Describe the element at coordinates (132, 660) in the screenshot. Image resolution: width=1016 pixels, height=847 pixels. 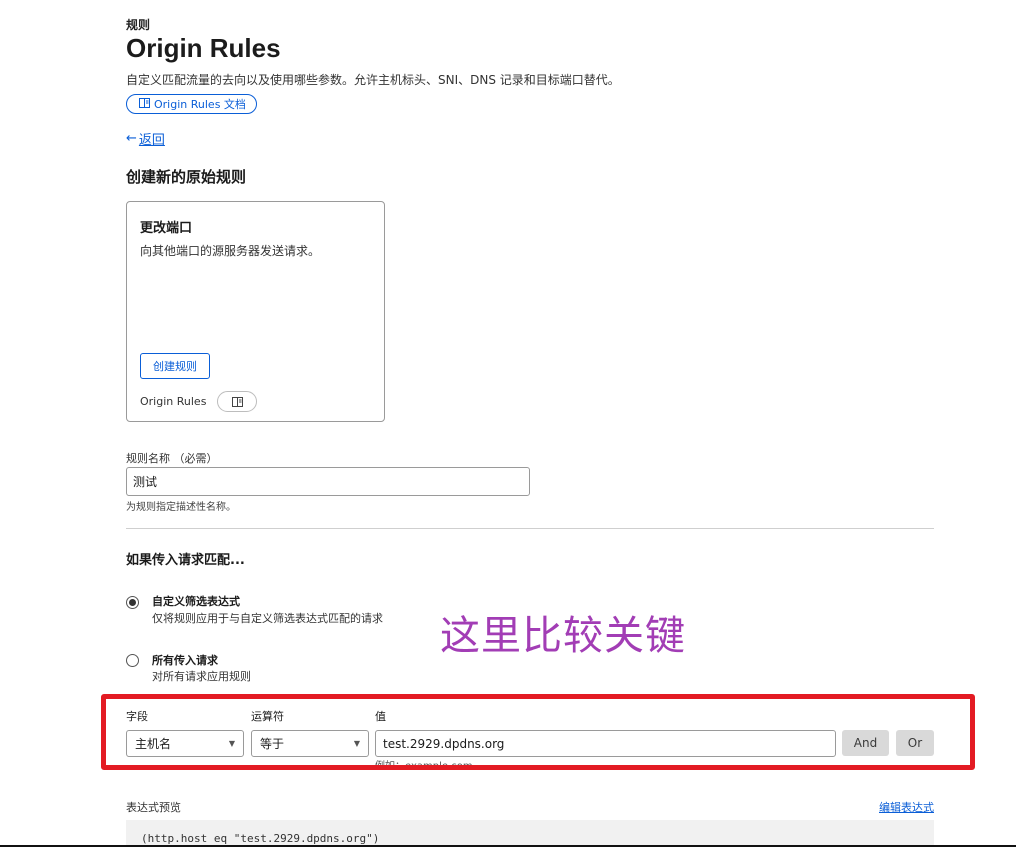
I see `radio-all-requests` at that location.